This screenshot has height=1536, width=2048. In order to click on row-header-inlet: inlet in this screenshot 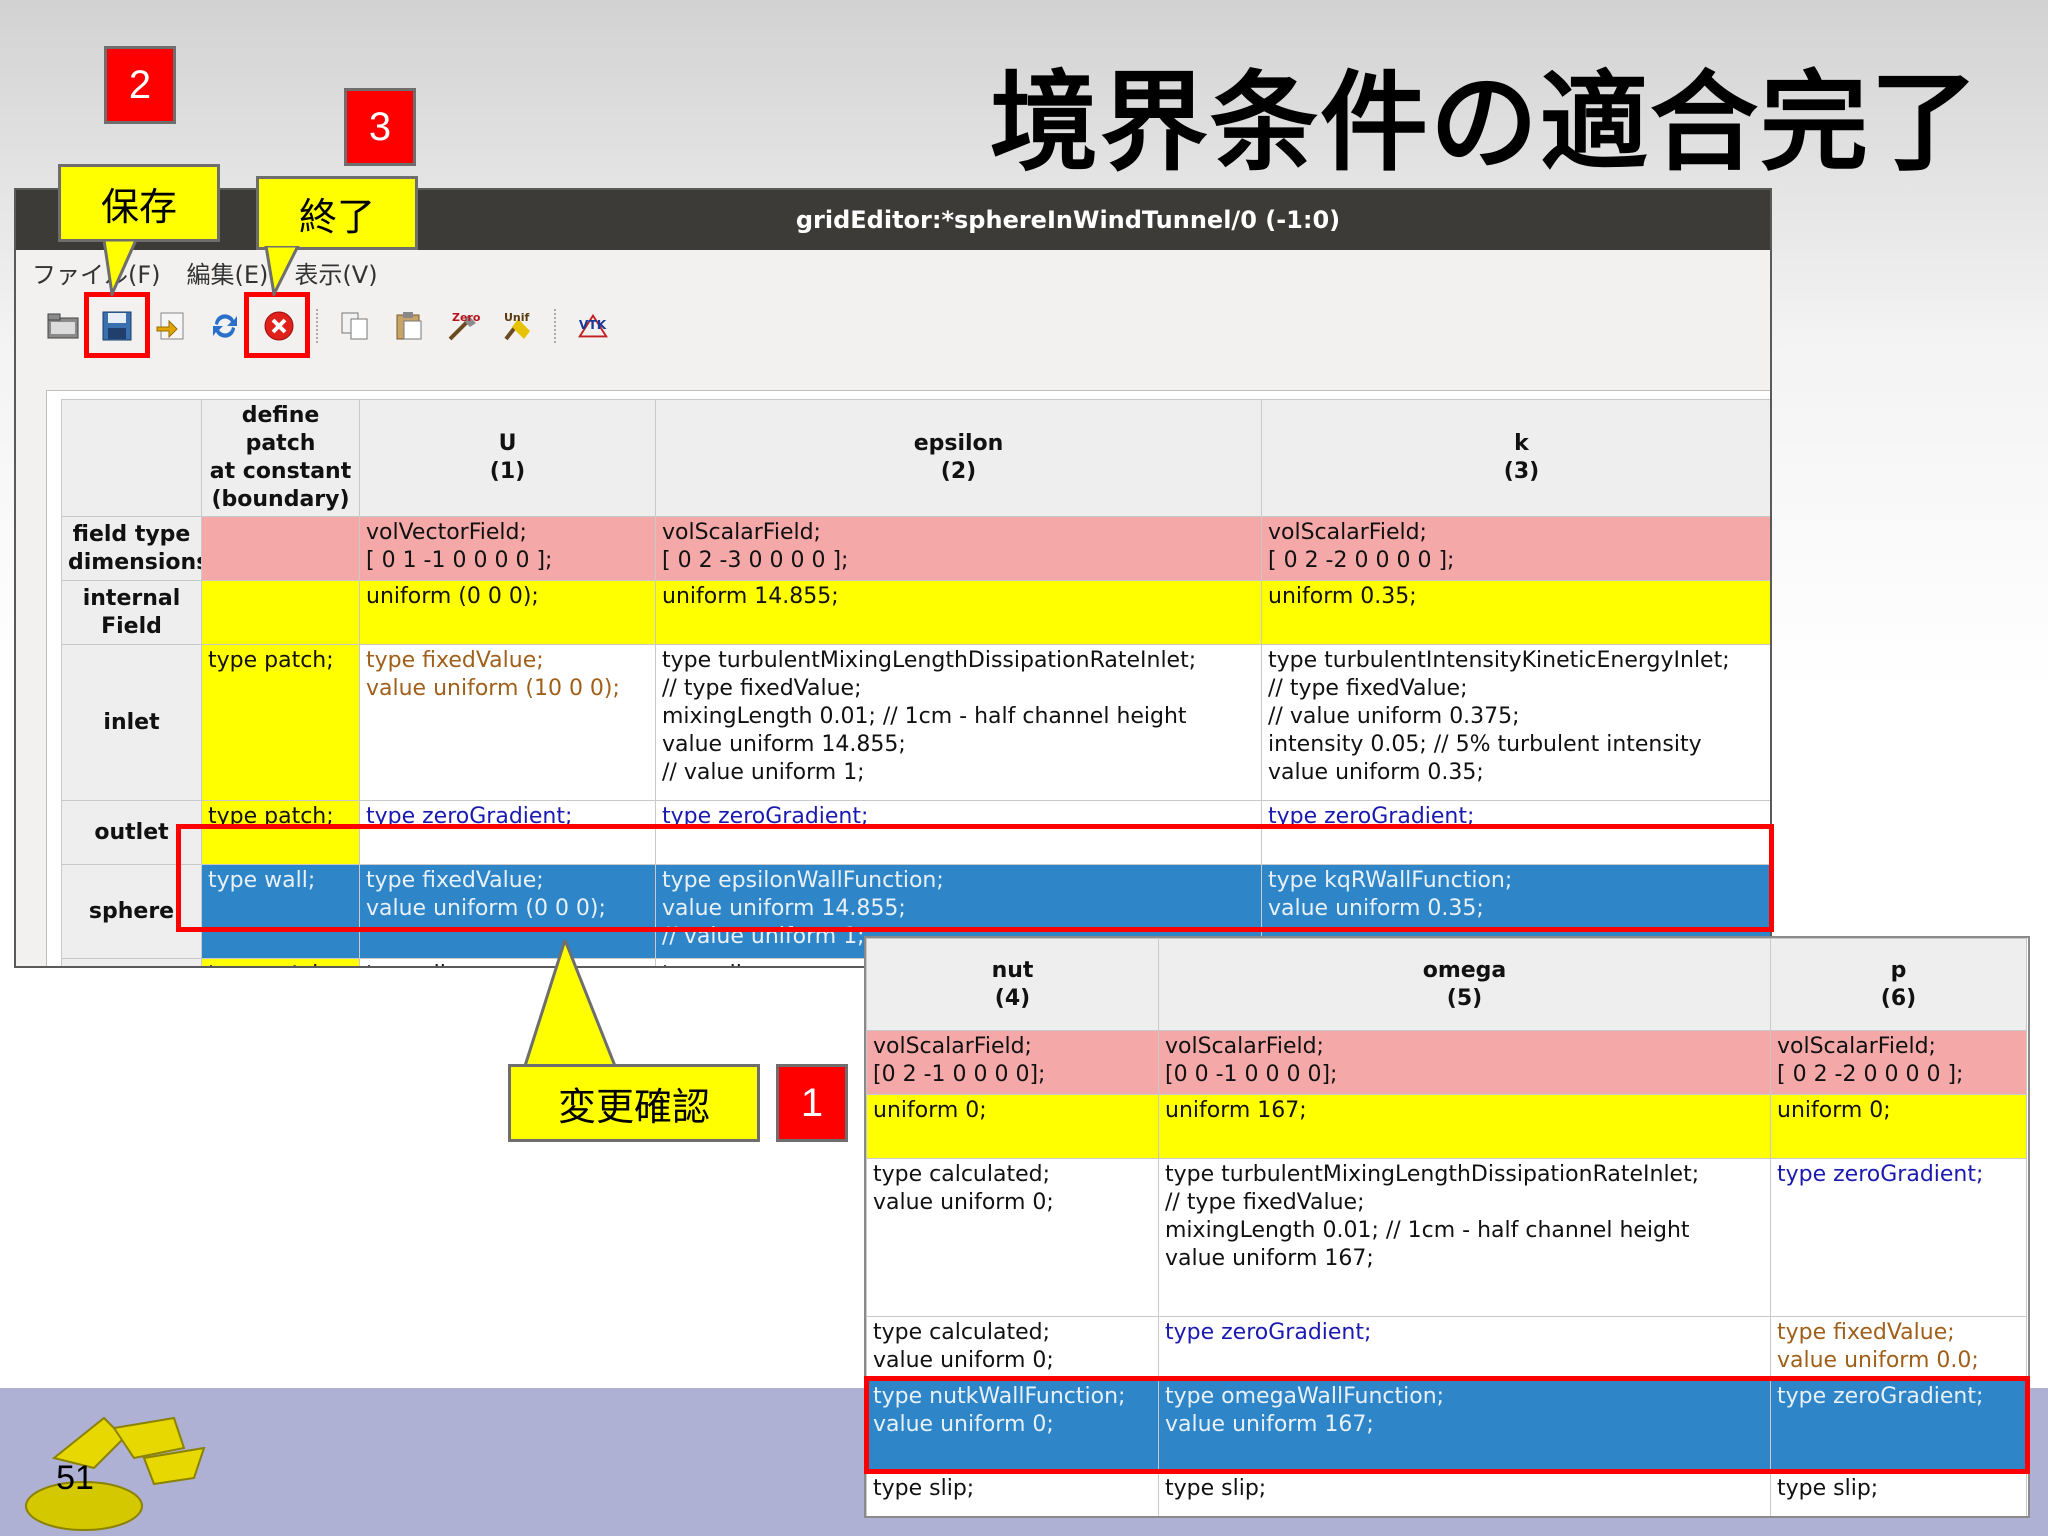, I will do `click(131, 722)`.